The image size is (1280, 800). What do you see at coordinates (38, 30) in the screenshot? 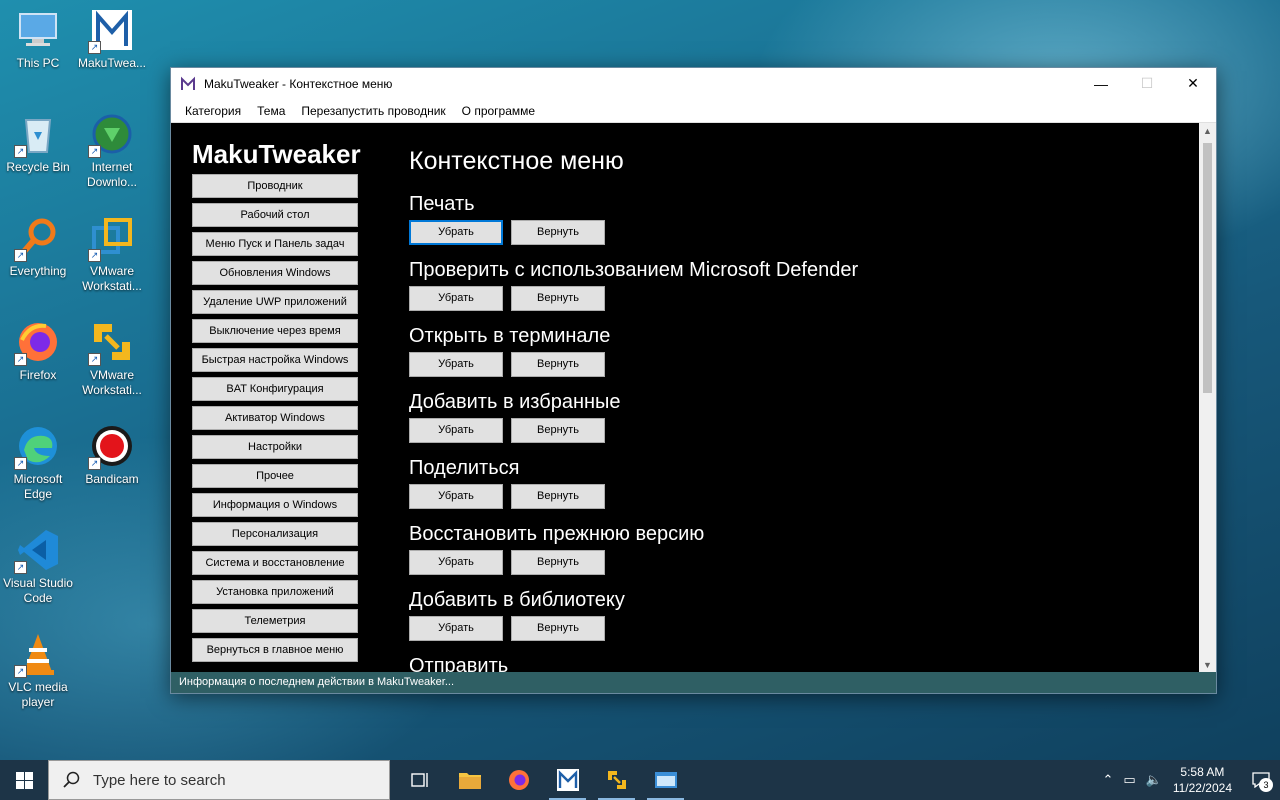
I see `this-pc-icon` at bounding box center [38, 30].